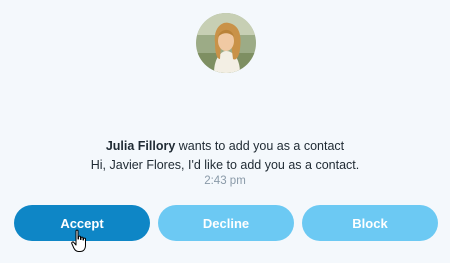 The width and height of the screenshot is (450, 263). I want to click on timestamp: 2:43 pm, so click(225, 181).